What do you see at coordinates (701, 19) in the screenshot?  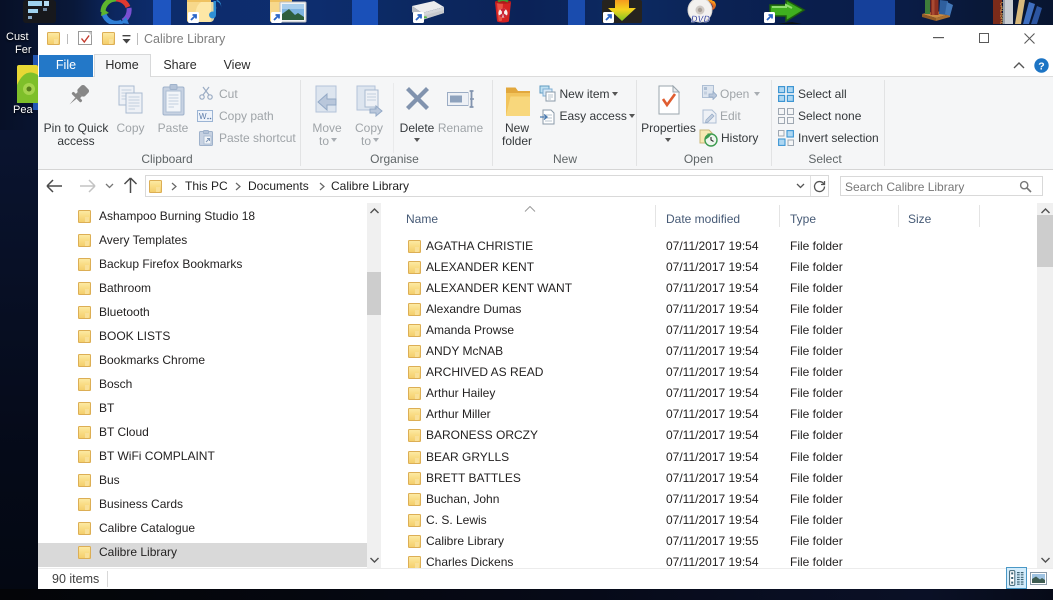 I see `svg-text: DVD` at bounding box center [701, 19].